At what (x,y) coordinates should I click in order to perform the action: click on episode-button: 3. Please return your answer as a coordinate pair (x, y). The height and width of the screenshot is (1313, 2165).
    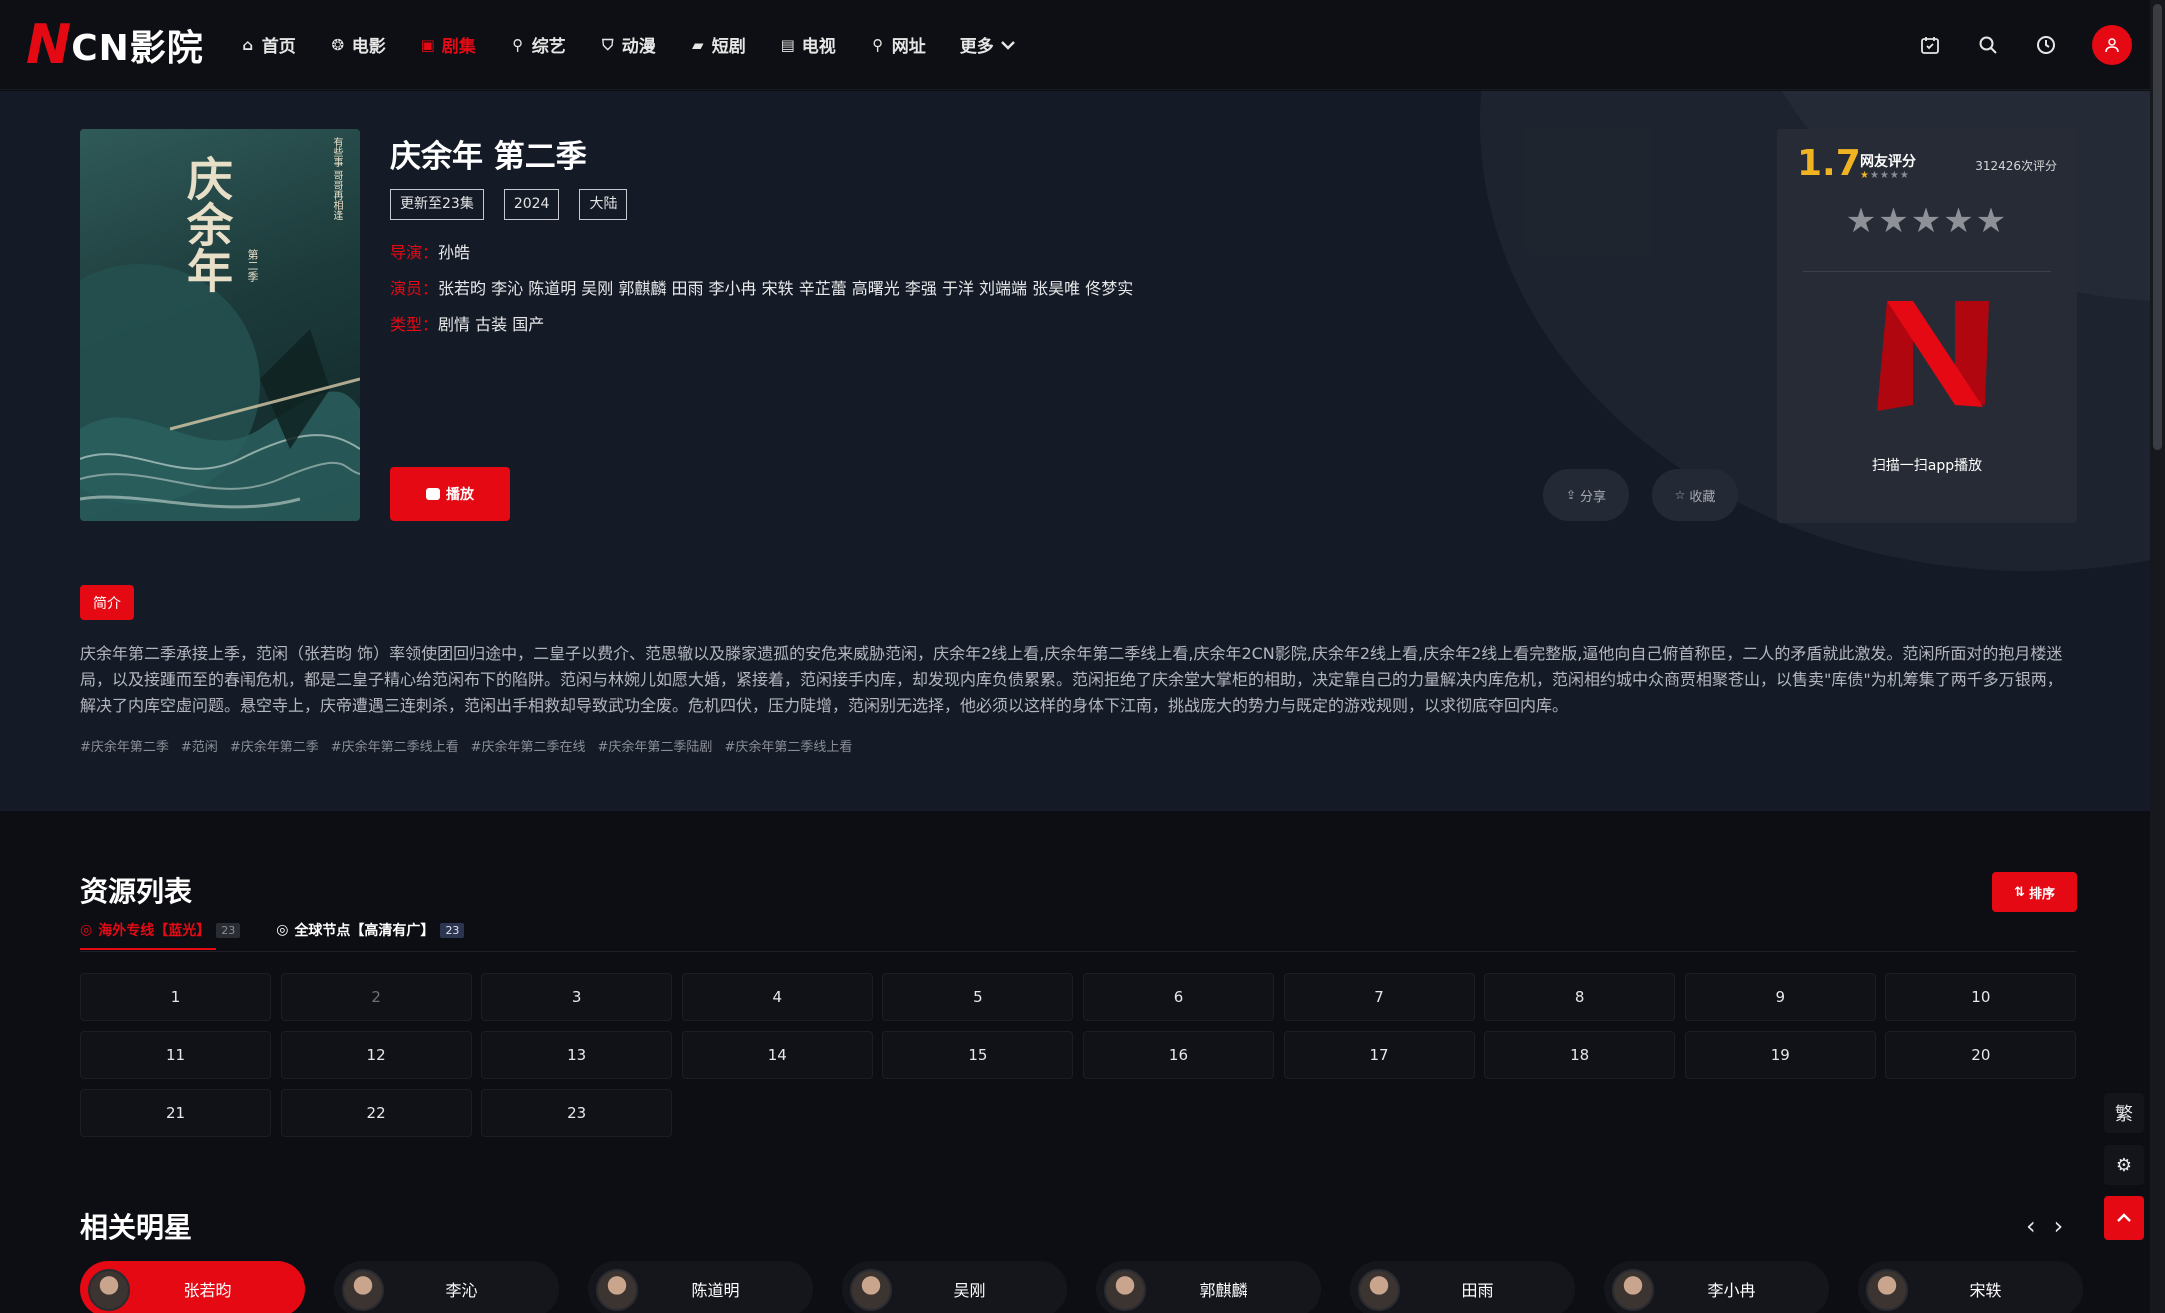
    Looking at the image, I should click on (577, 997).